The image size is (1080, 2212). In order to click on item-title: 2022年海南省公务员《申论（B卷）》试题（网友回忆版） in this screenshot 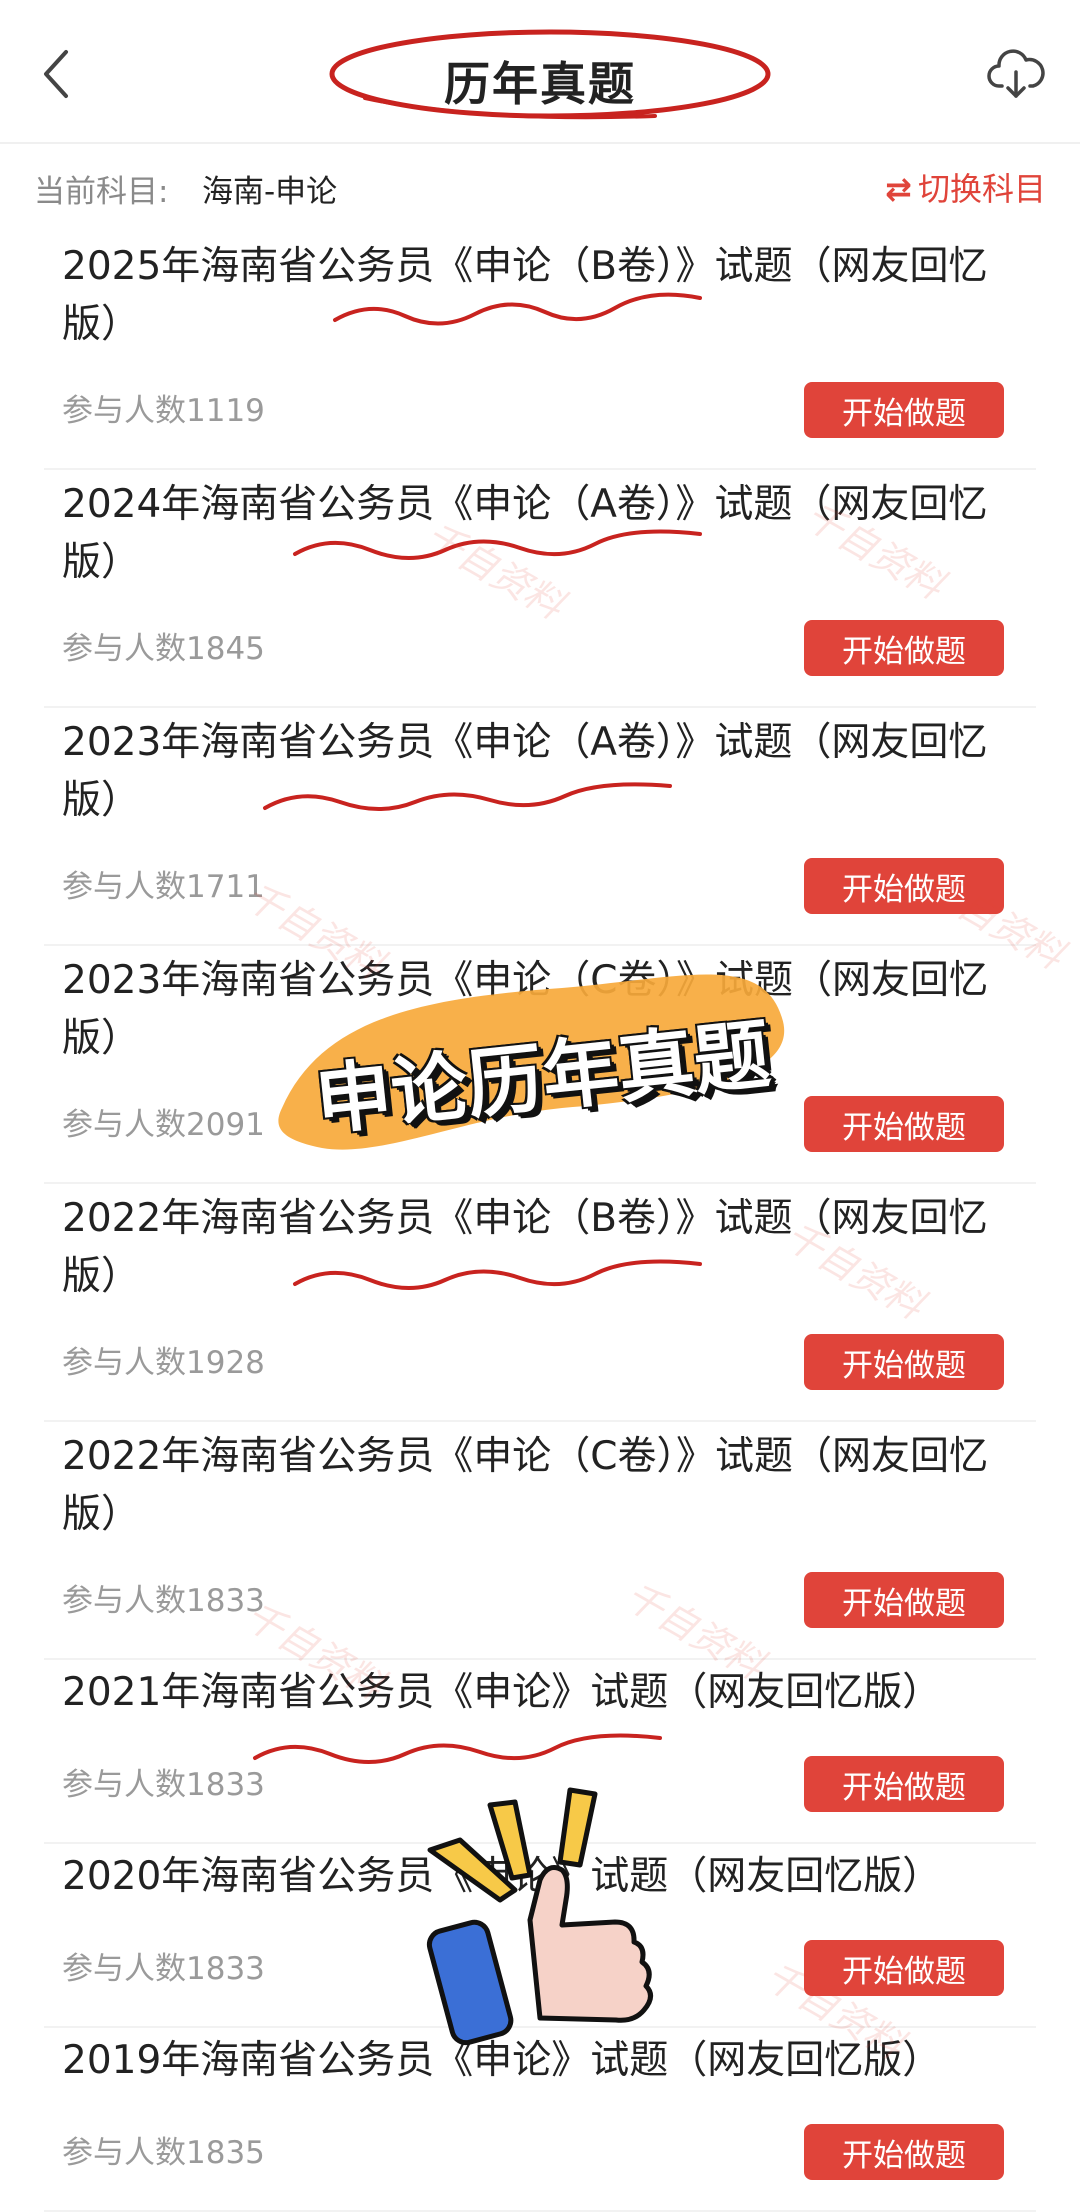, I will do `click(525, 1247)`.